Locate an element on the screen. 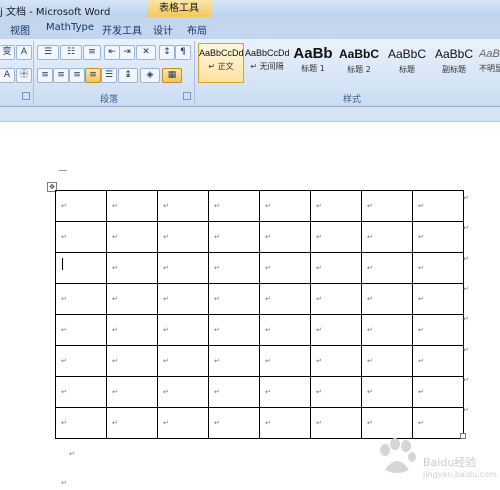  increase-indent-icon: ⇥ is located at coordinates (127, 52).